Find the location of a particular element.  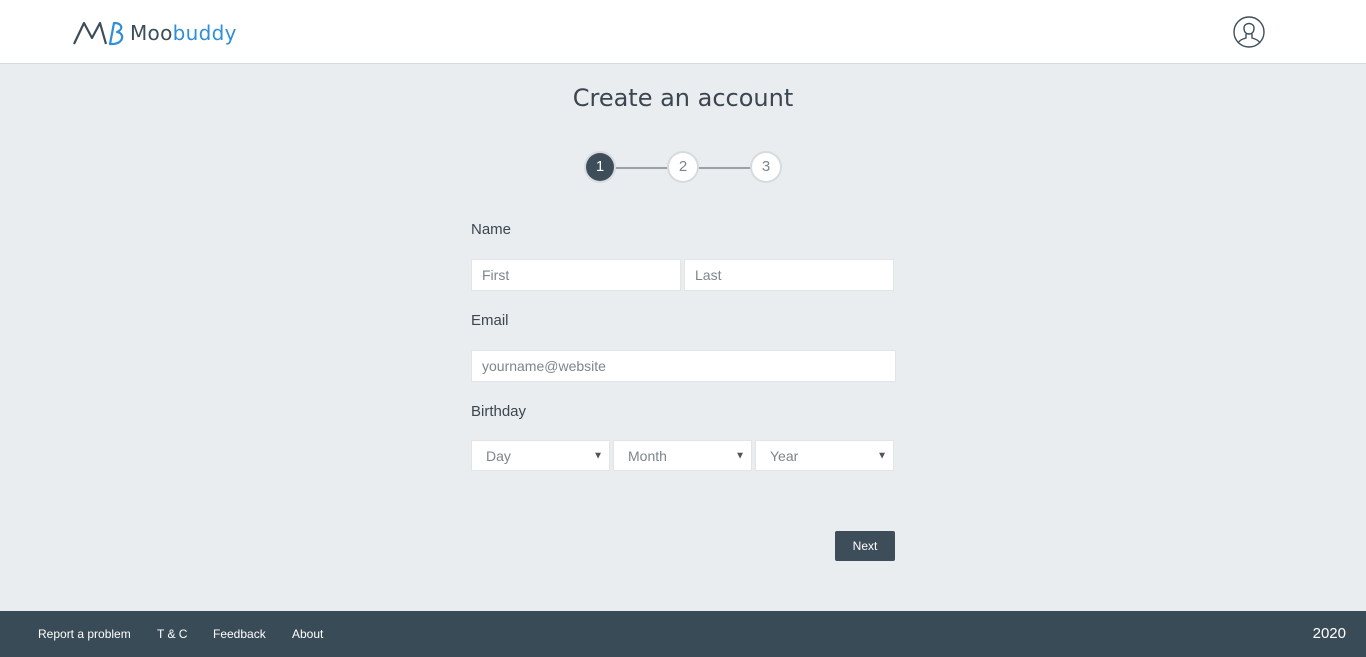

year-select-value: Year is located at coordinates (784, 455).